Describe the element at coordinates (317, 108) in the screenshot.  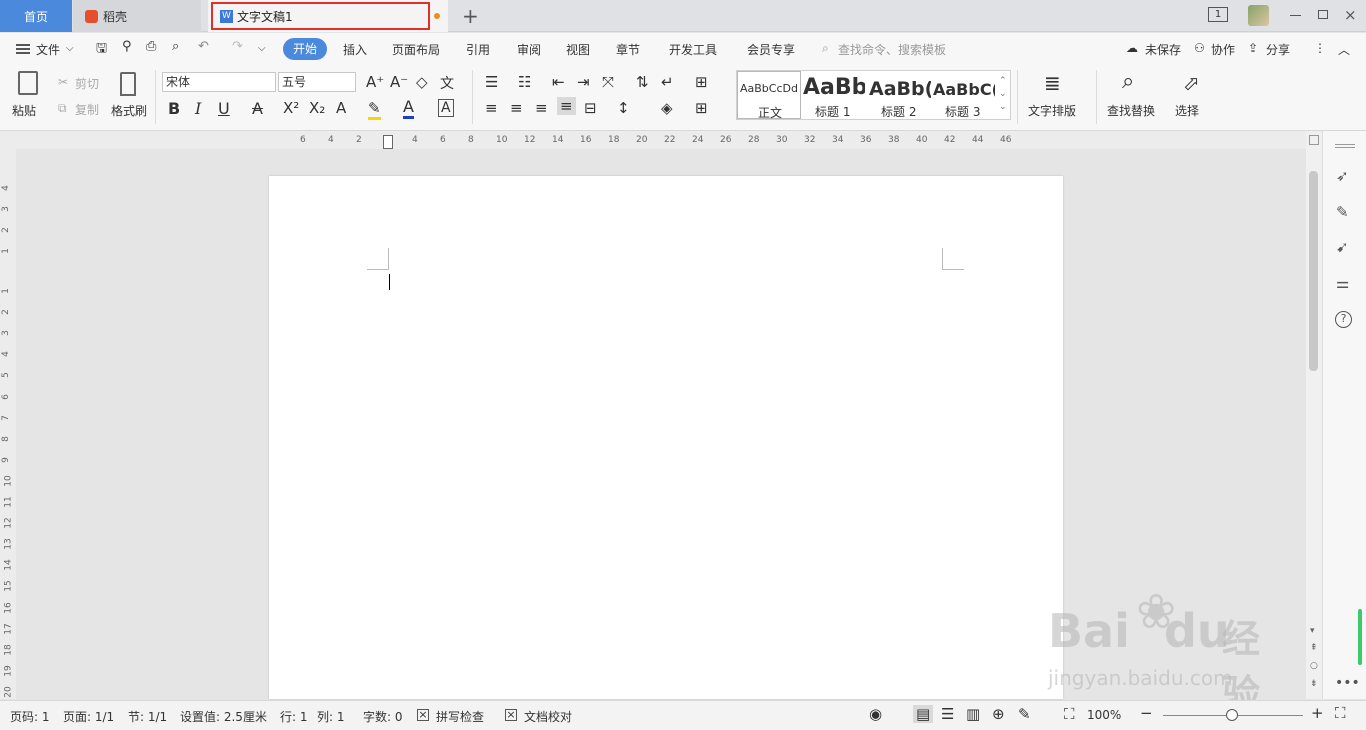
I see `subscript-icon: X₂` at that location.